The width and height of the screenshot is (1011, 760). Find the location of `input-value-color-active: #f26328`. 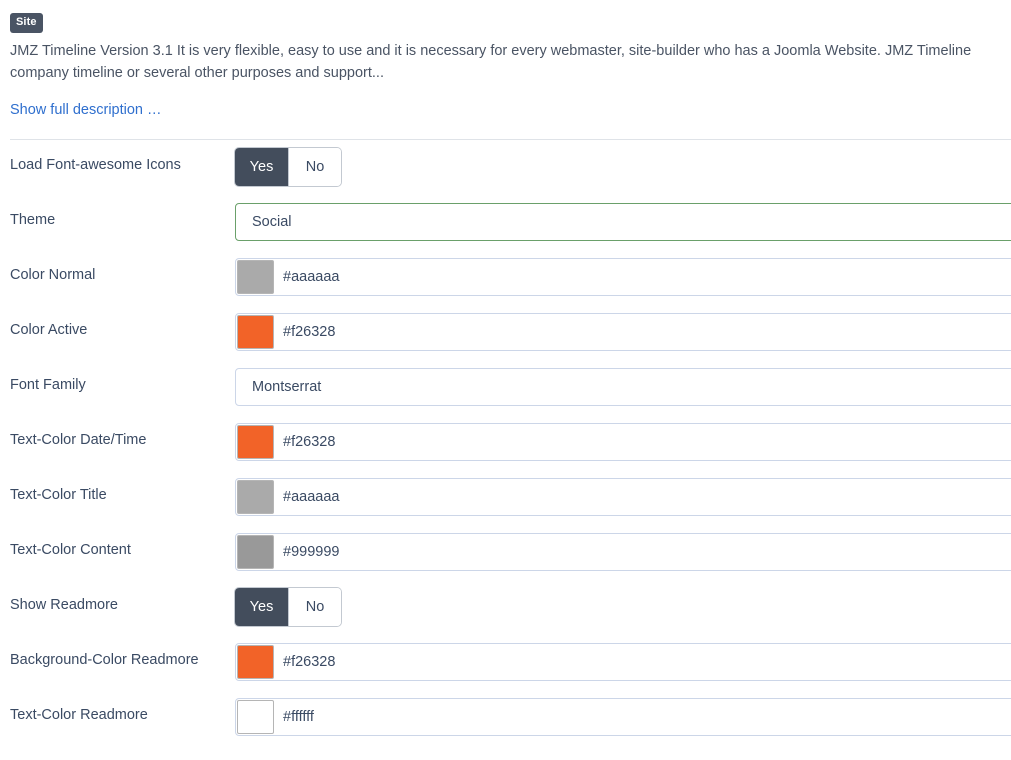

input-value-color-active: #f26328 is located at coordinates (309, 331).